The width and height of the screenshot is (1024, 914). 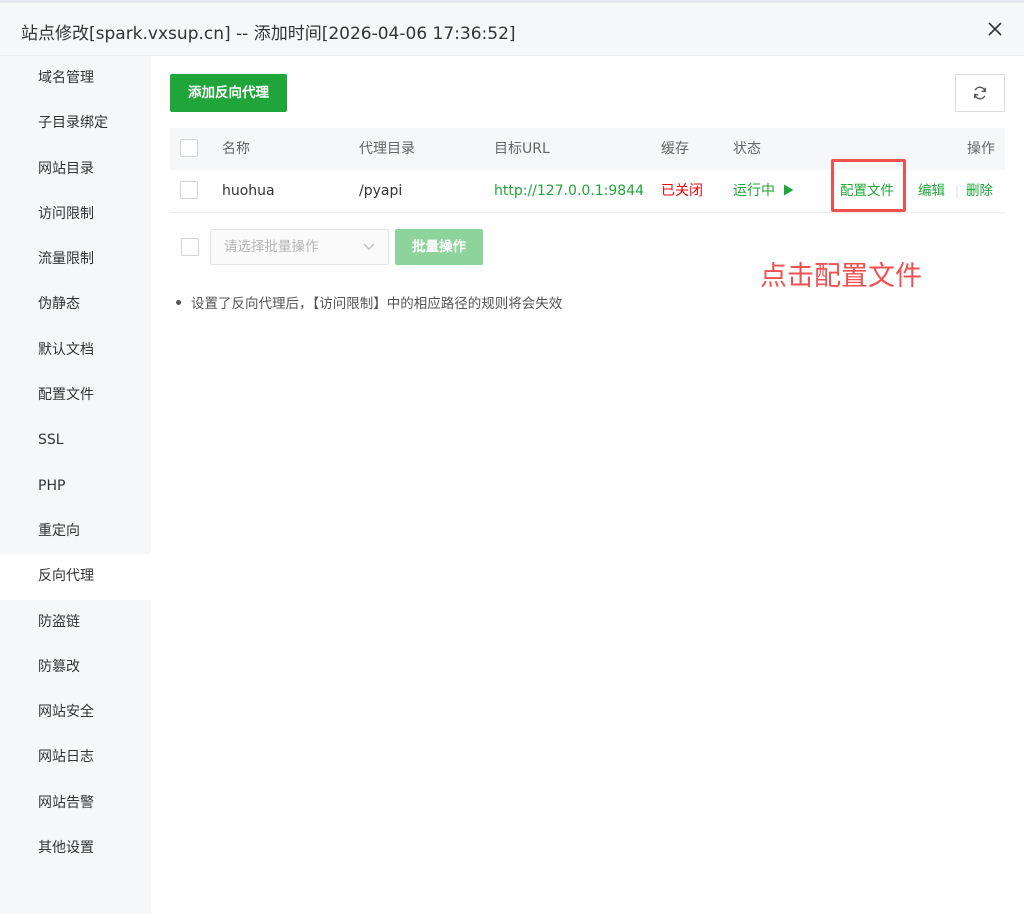 What do you see at coordinates (979, 191) in the screenshot?
I see `row-delete-link: 删除` at bounding box center [979, 191].